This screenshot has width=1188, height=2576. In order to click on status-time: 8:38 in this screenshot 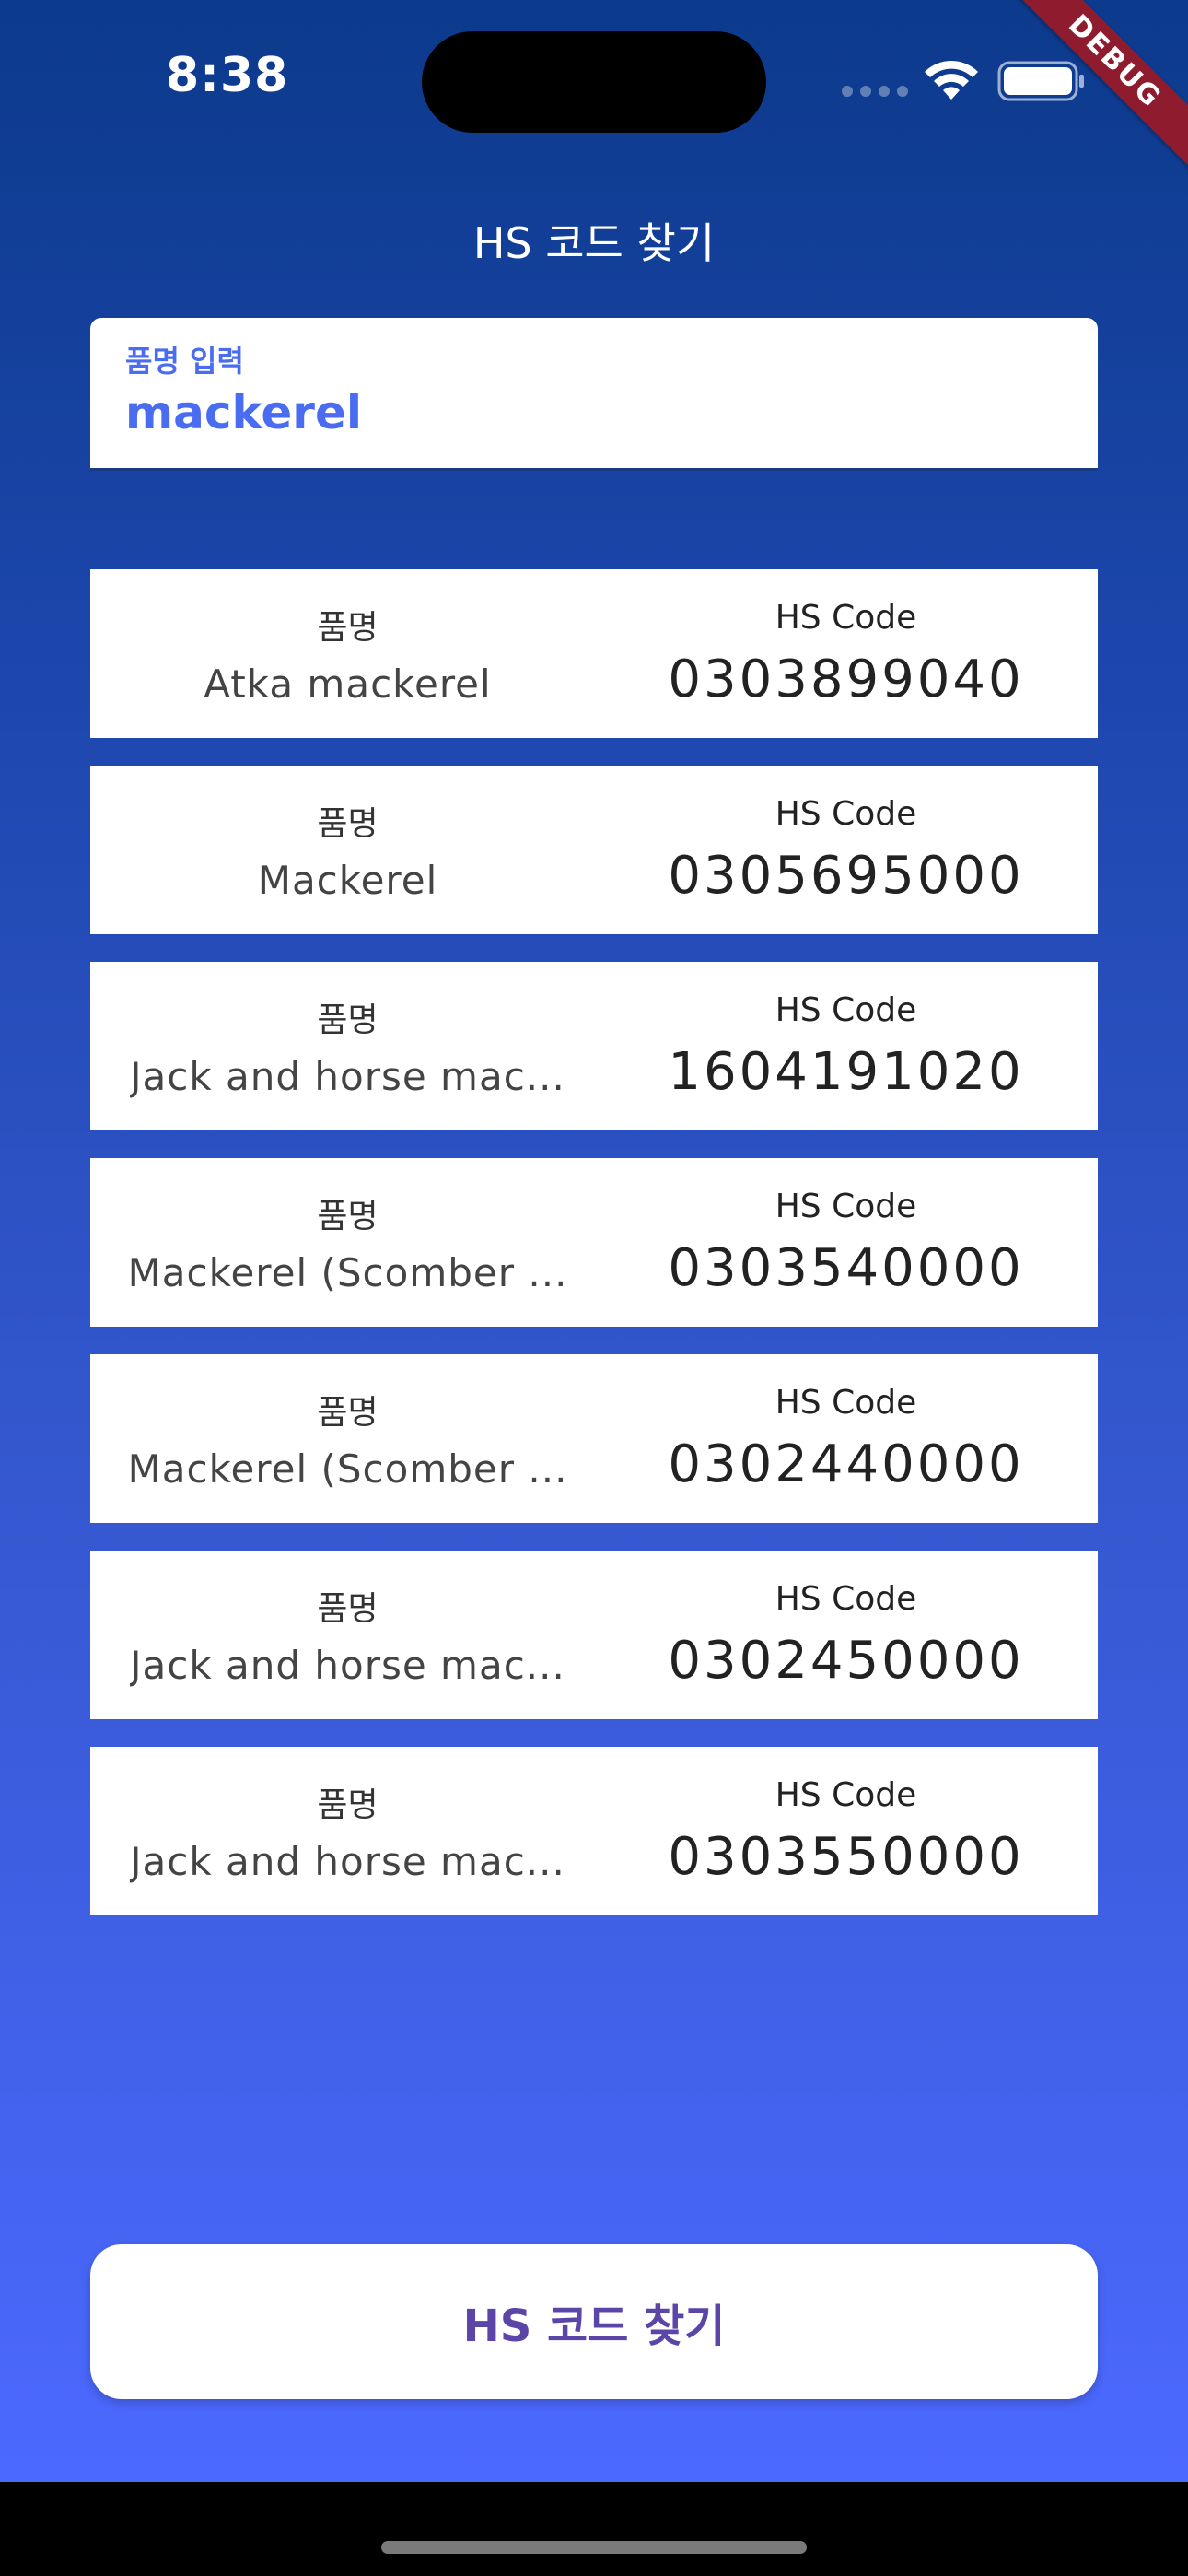, I will do `click(227, 75)`.